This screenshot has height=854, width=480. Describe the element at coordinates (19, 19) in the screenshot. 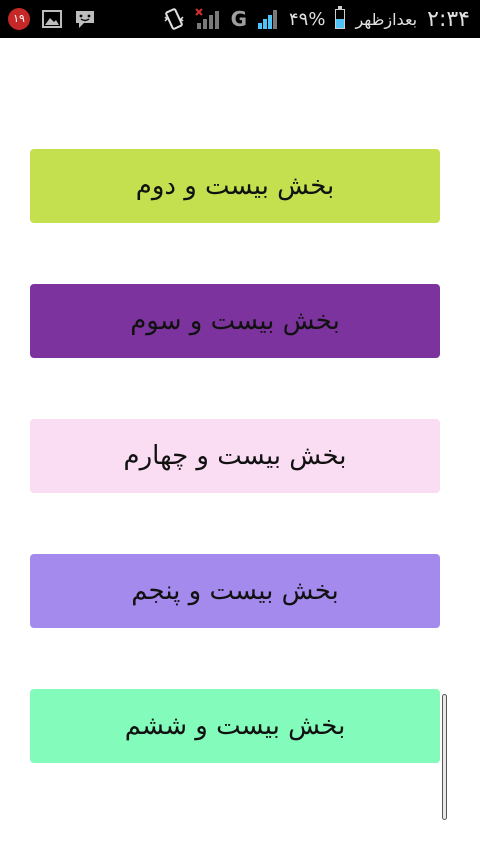

I see `notification-count-badge: ۱۹` at that location.